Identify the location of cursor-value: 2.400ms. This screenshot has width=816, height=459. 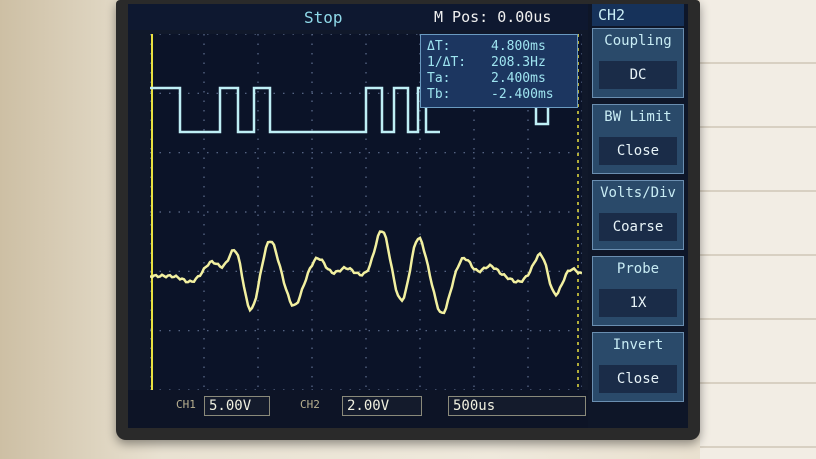
(518, 78).